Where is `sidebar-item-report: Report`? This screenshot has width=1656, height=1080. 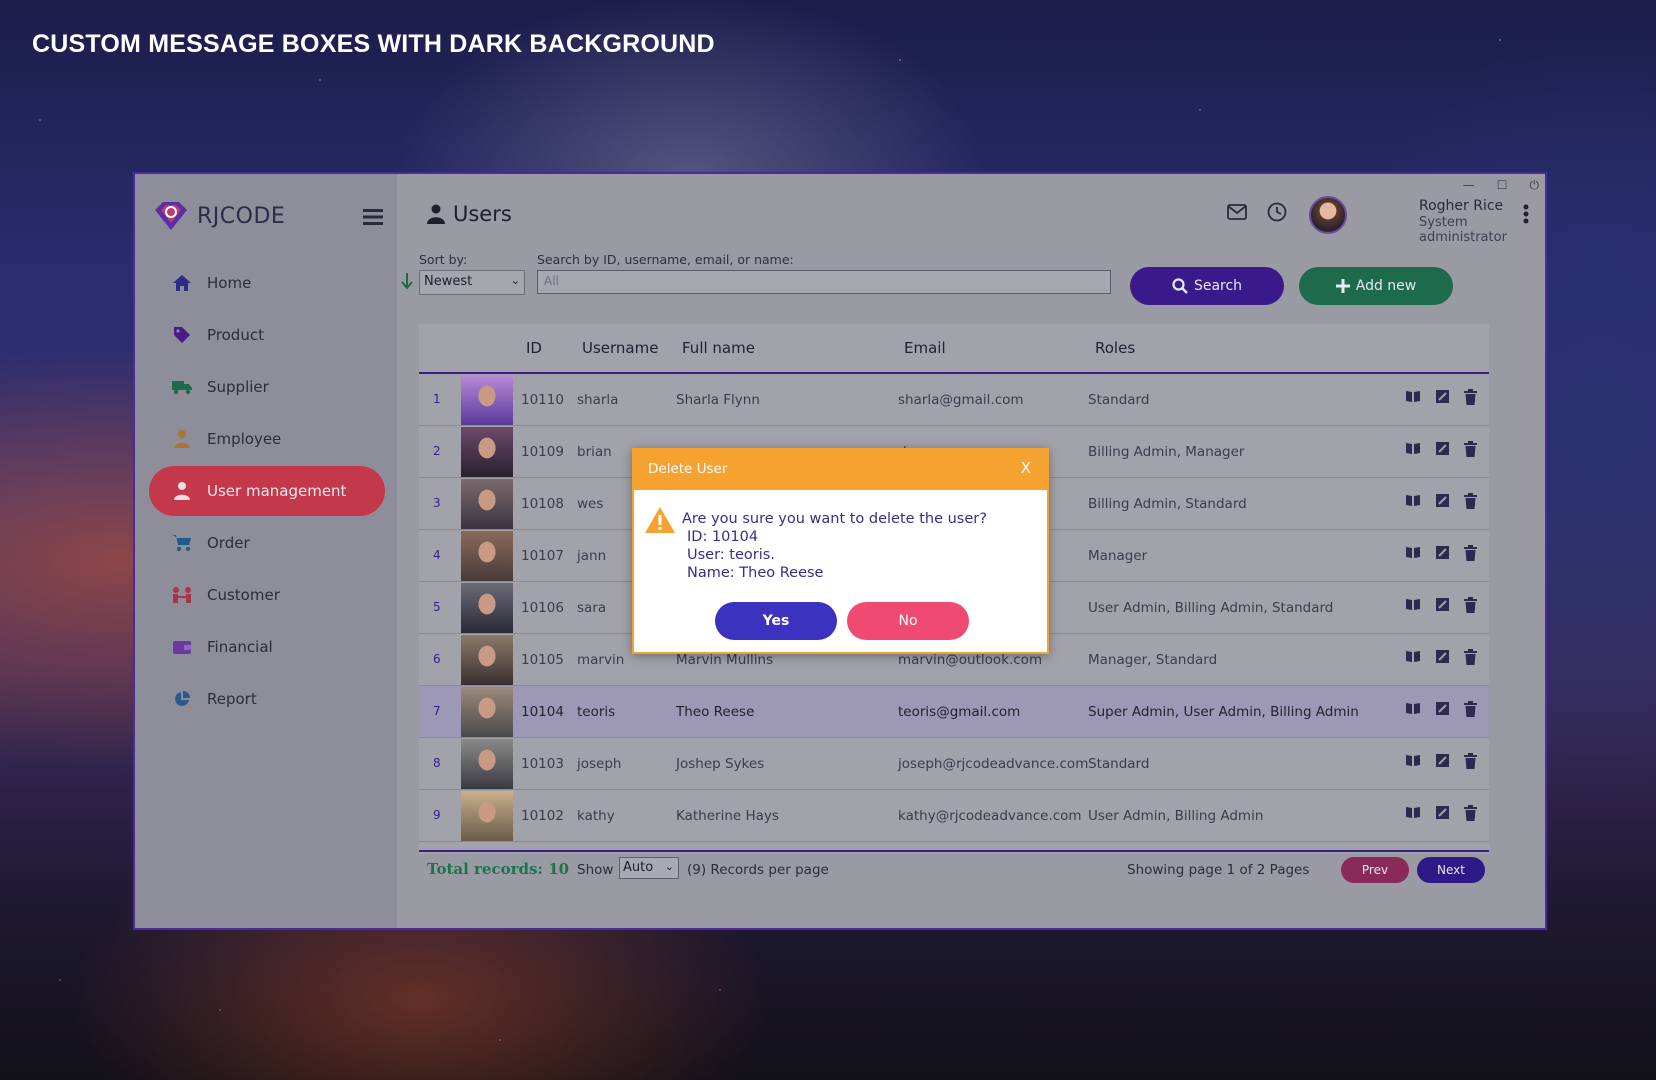
sidebar-item-report: Report is located at coordinates (267, 699).